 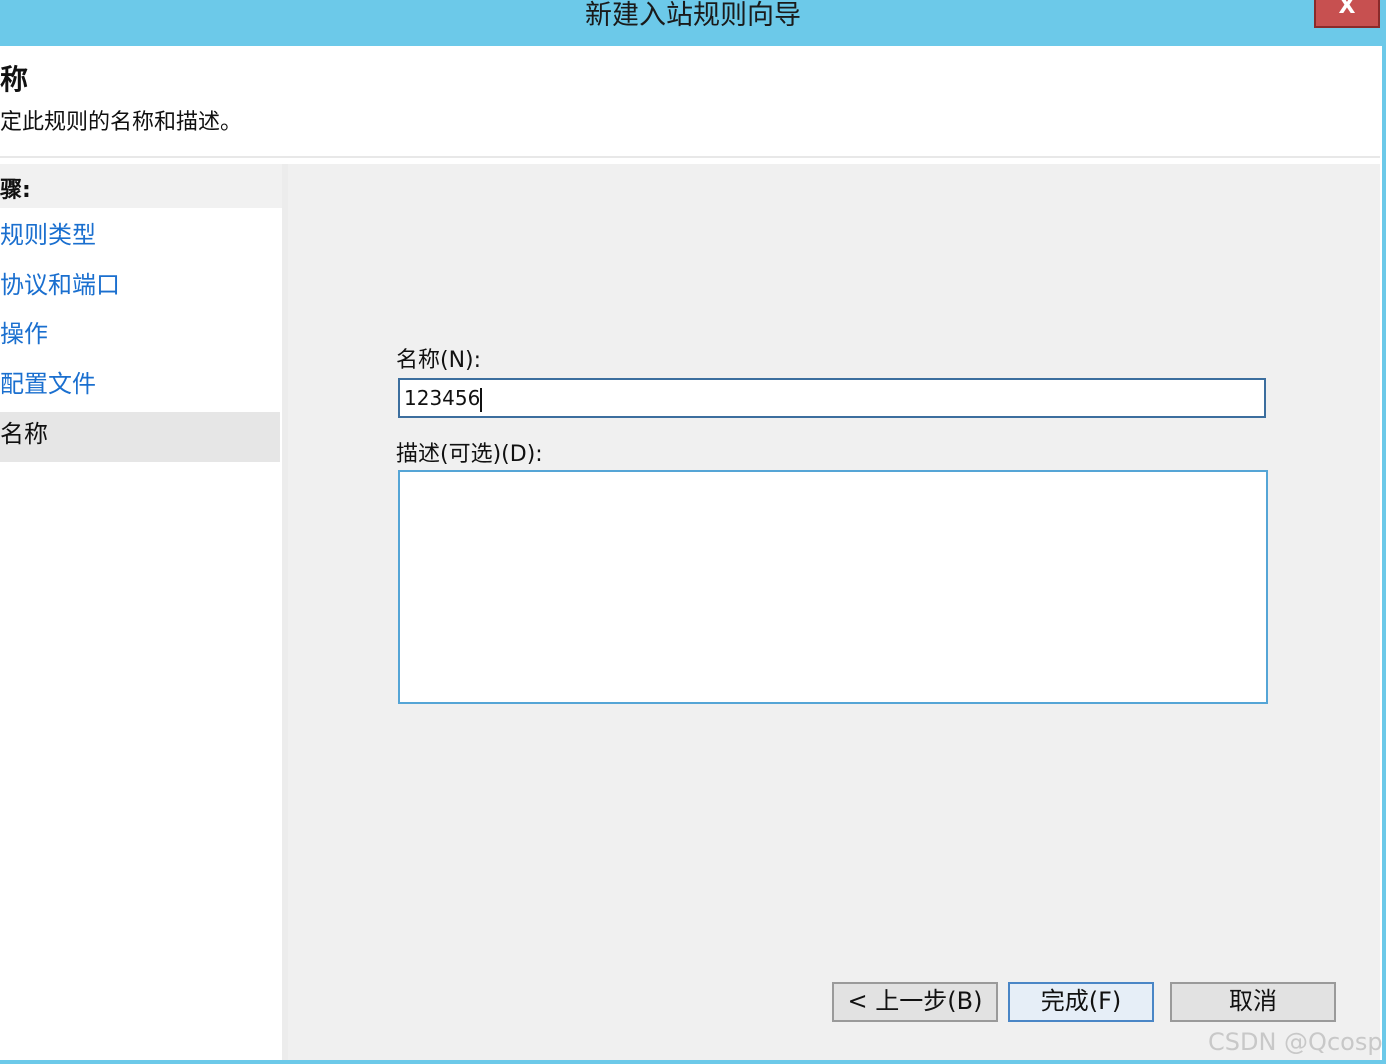 What do you see at coordinates (14, 79) in the screenshot?
I see `page-title: 称` at bounding box center [14, 79].